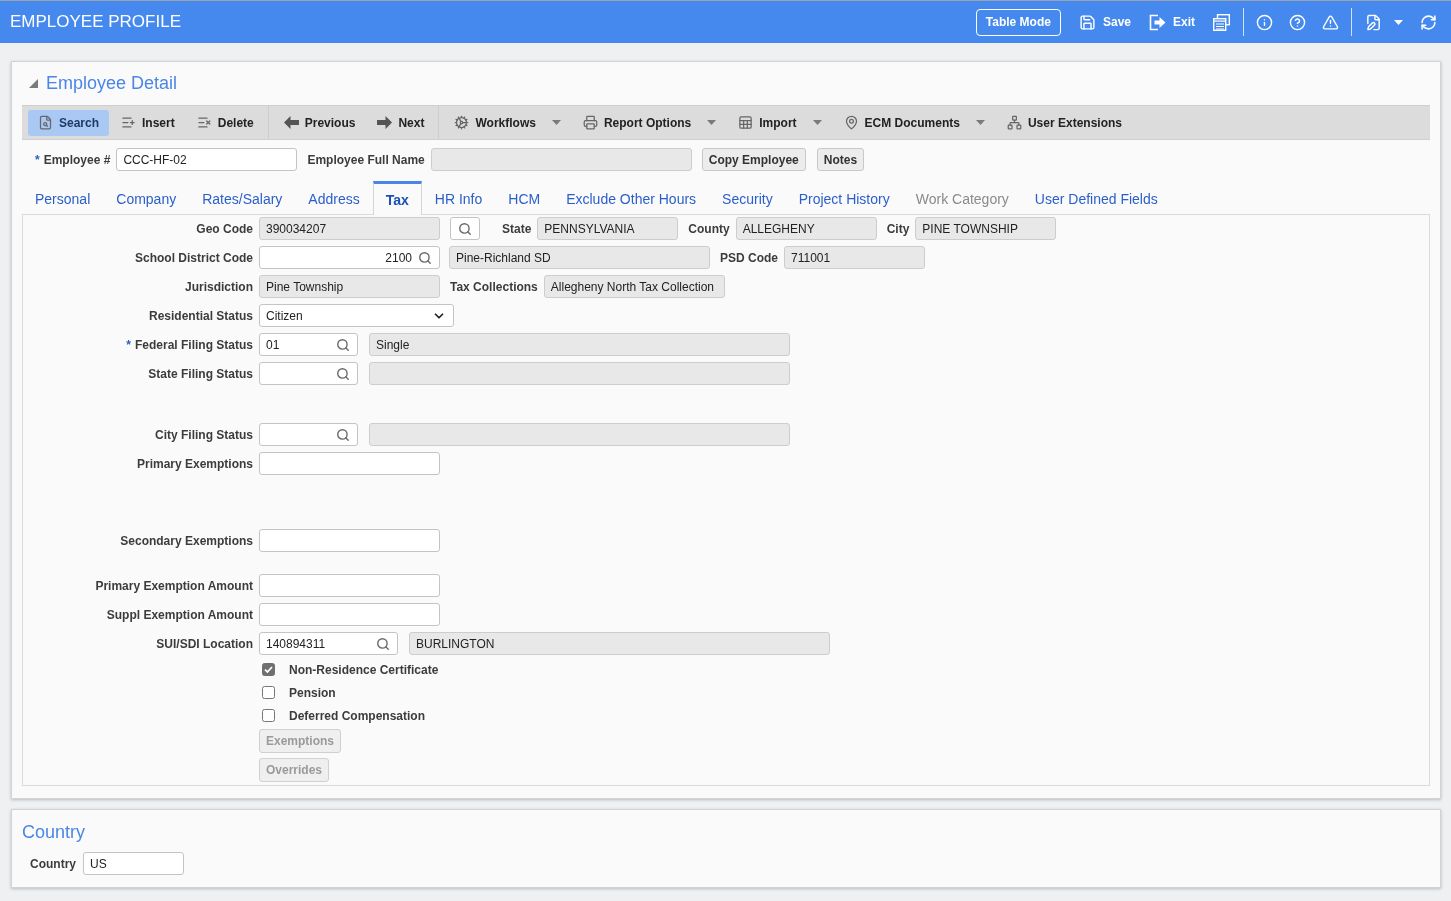  What do you see at coordinates (1297, 22) in the screenshot?
I see `help-icon` at bounding box center [1297, 22].